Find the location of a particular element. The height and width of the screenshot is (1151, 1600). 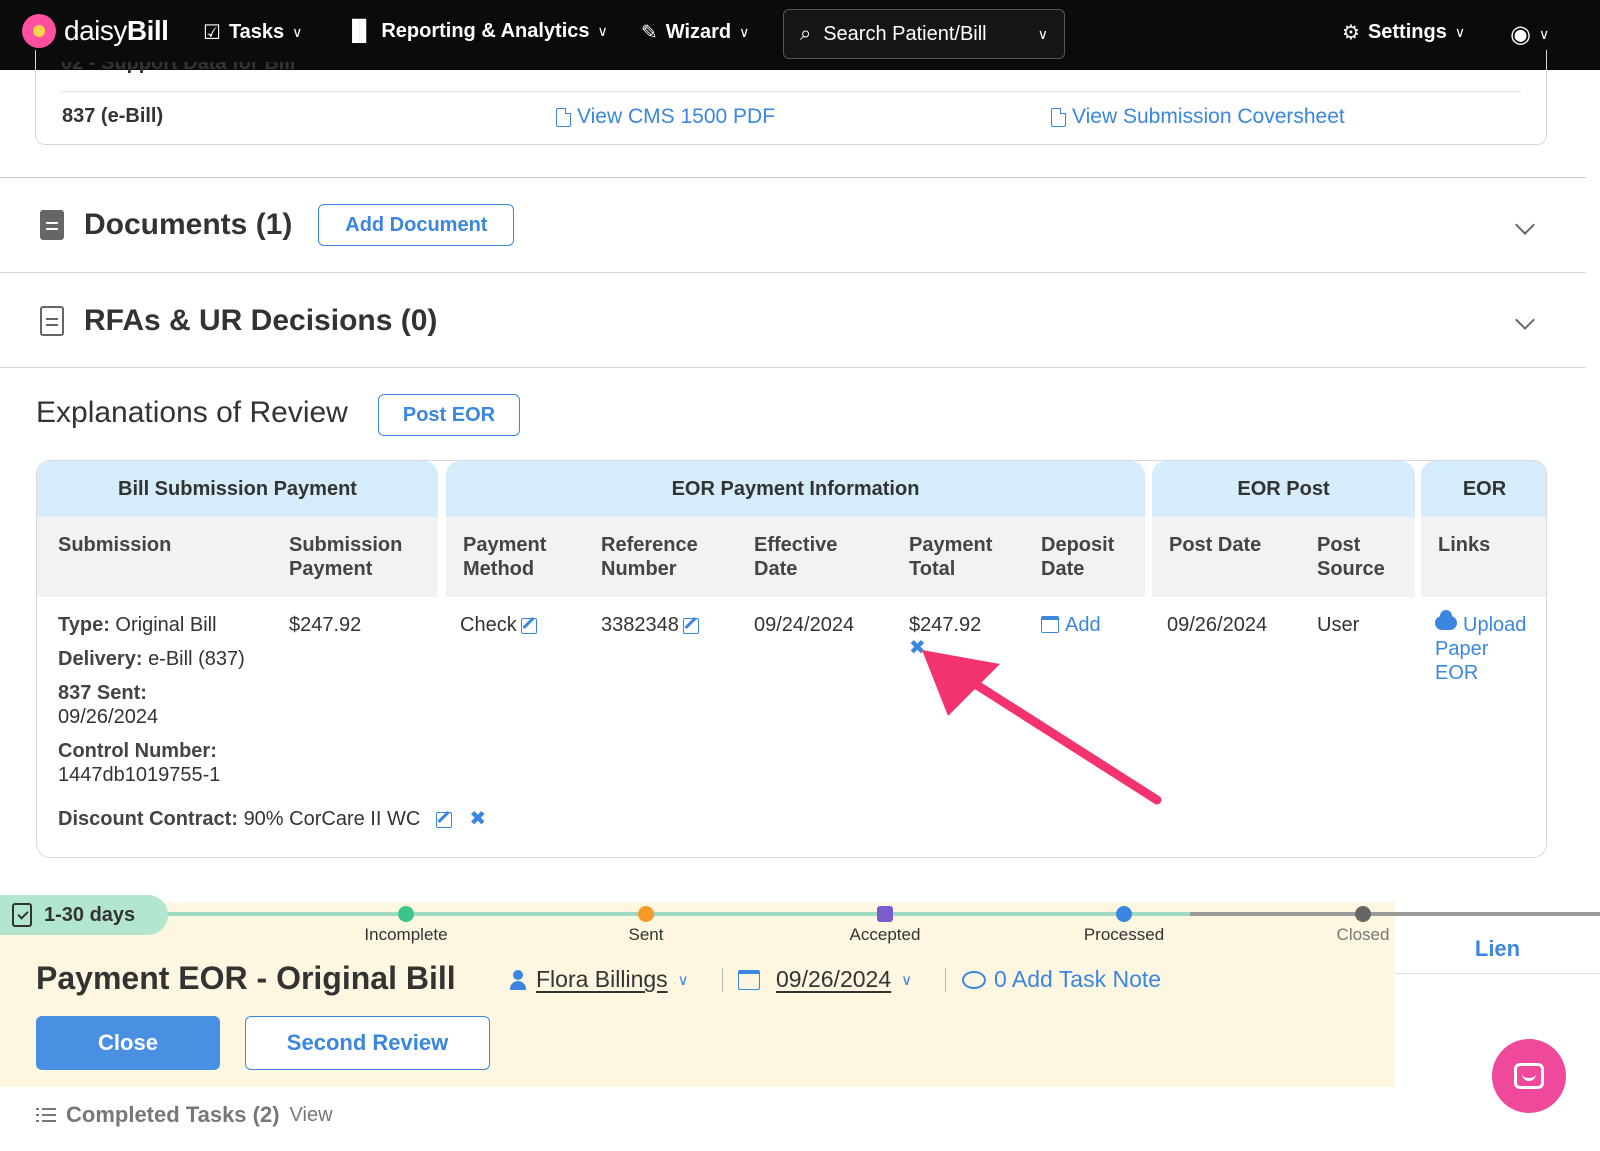

completed-tasks-view-link: View is located at coordinates (311, 1115).